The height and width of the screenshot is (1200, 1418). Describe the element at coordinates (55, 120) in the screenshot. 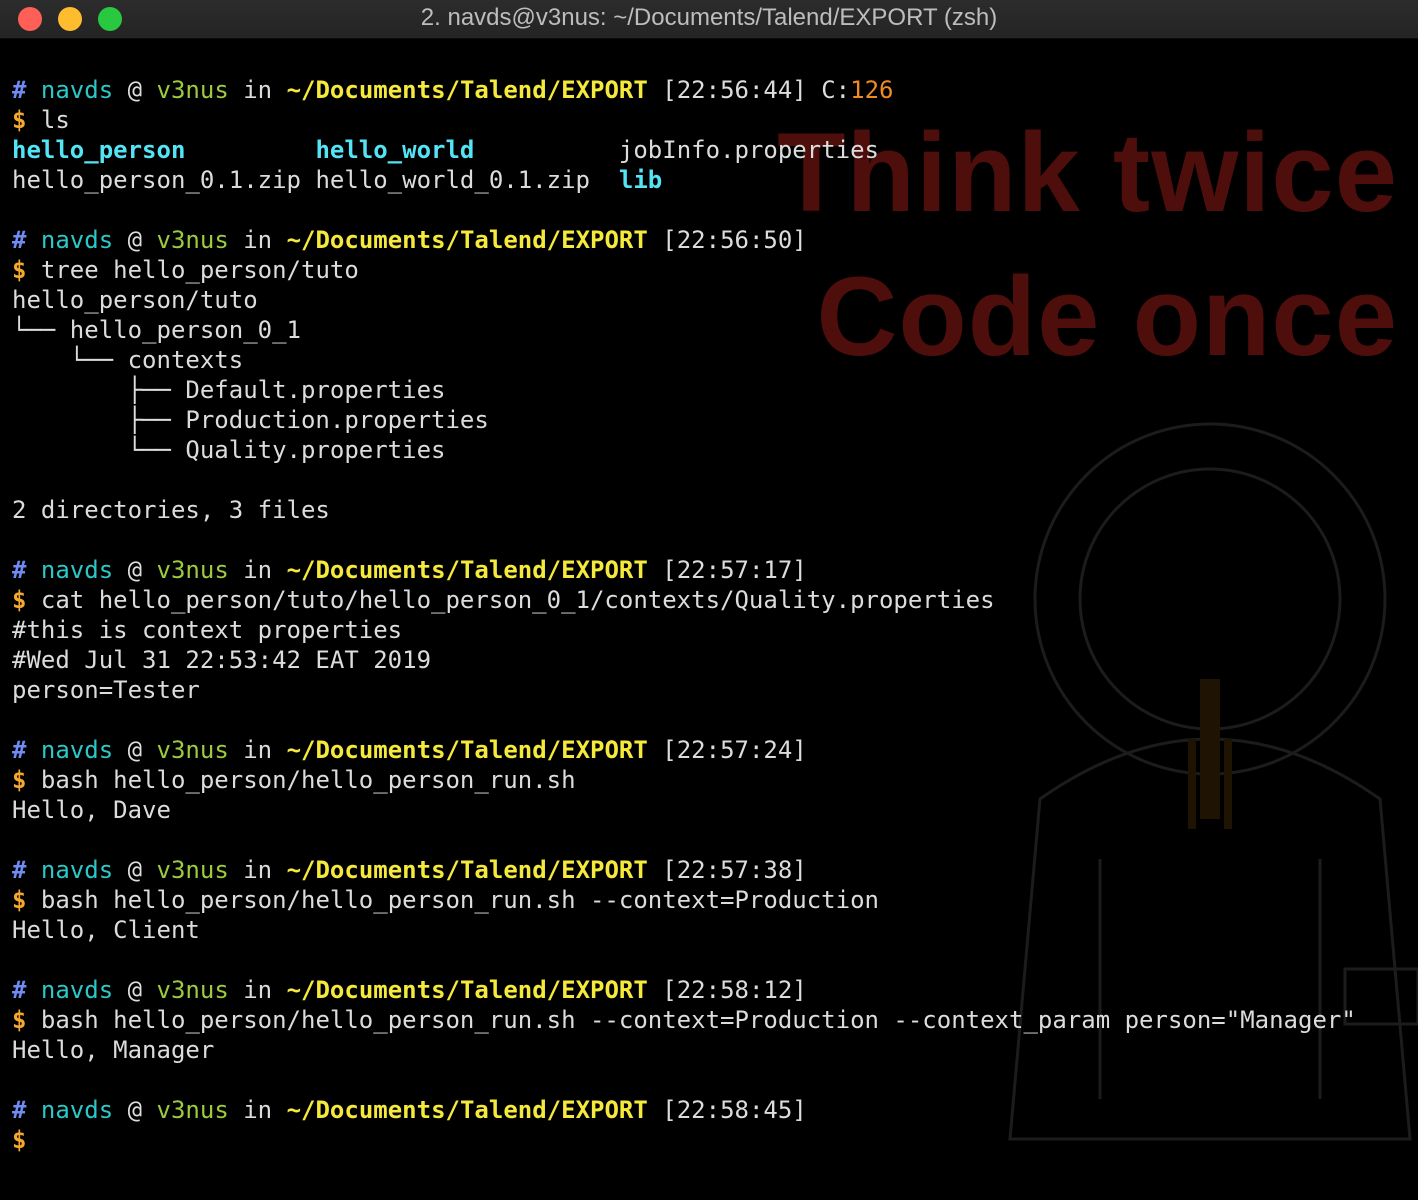

I see `command-text: ls` at that location.